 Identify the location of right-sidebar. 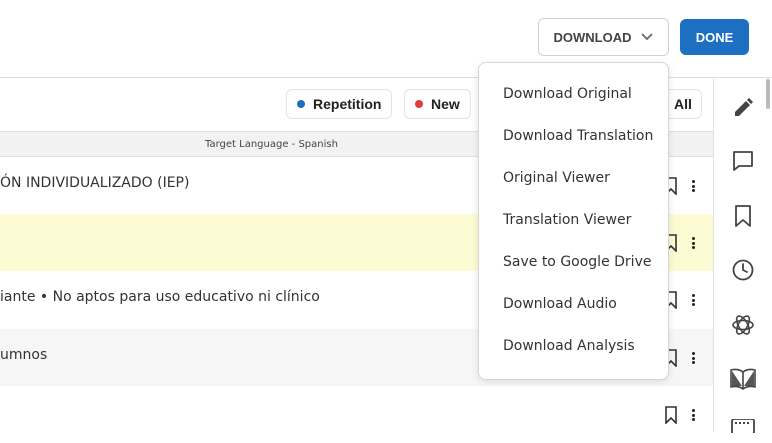
(742, 256).